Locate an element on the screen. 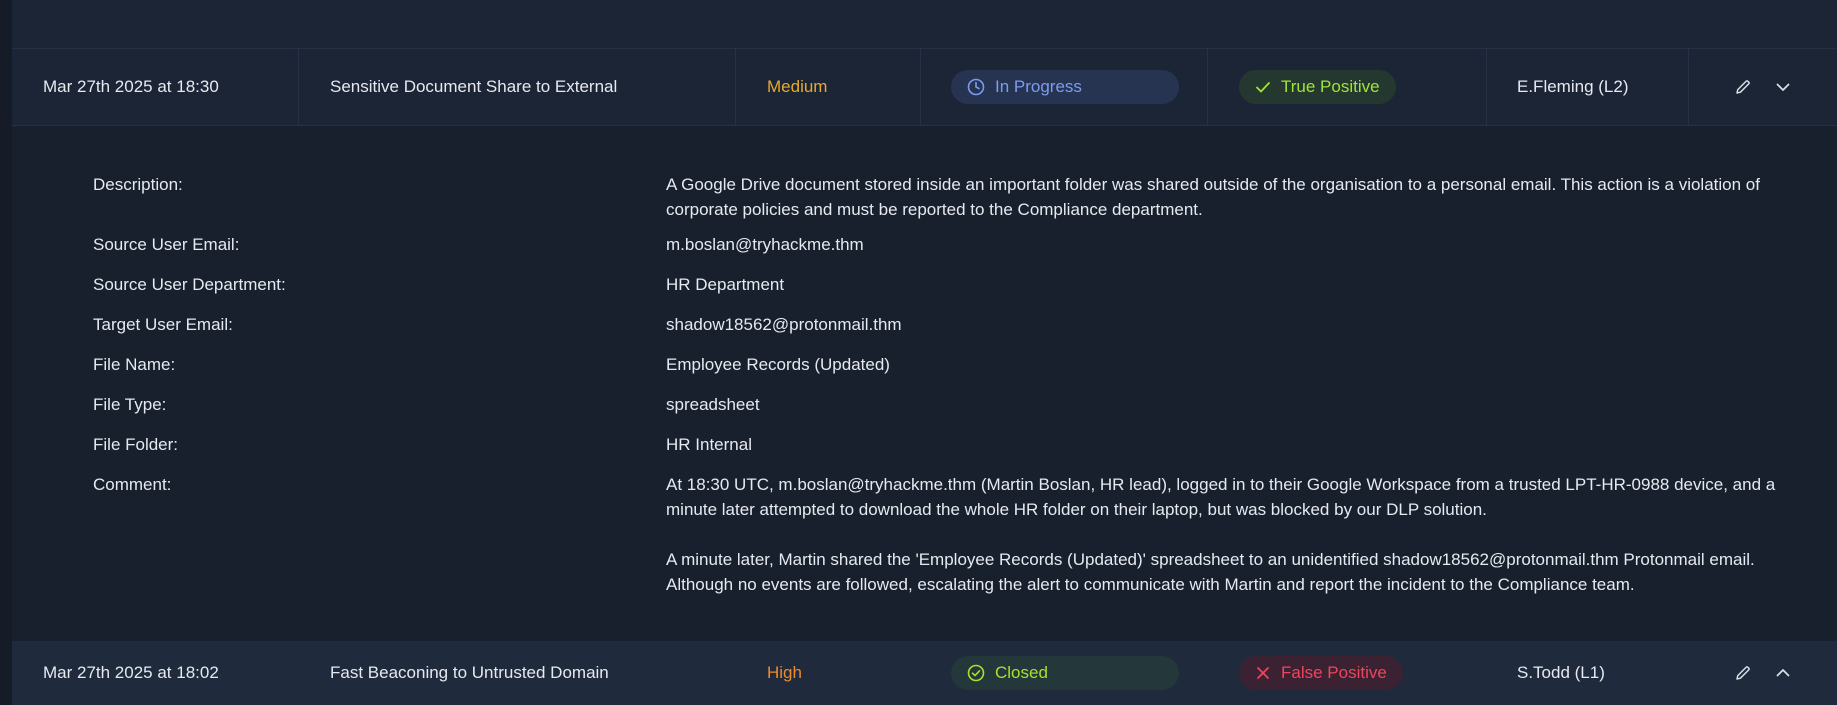  alert-name: Sensitive Document Share to External is located at coordinates (474, 86).